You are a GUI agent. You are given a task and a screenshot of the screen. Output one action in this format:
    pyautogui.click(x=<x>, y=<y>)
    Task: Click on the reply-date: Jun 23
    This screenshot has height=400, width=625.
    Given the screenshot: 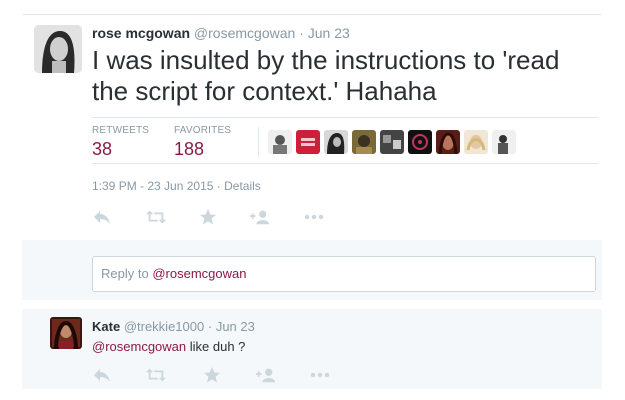 What is the action you would take?
    pyautogui.click(x=235, y=326)
    